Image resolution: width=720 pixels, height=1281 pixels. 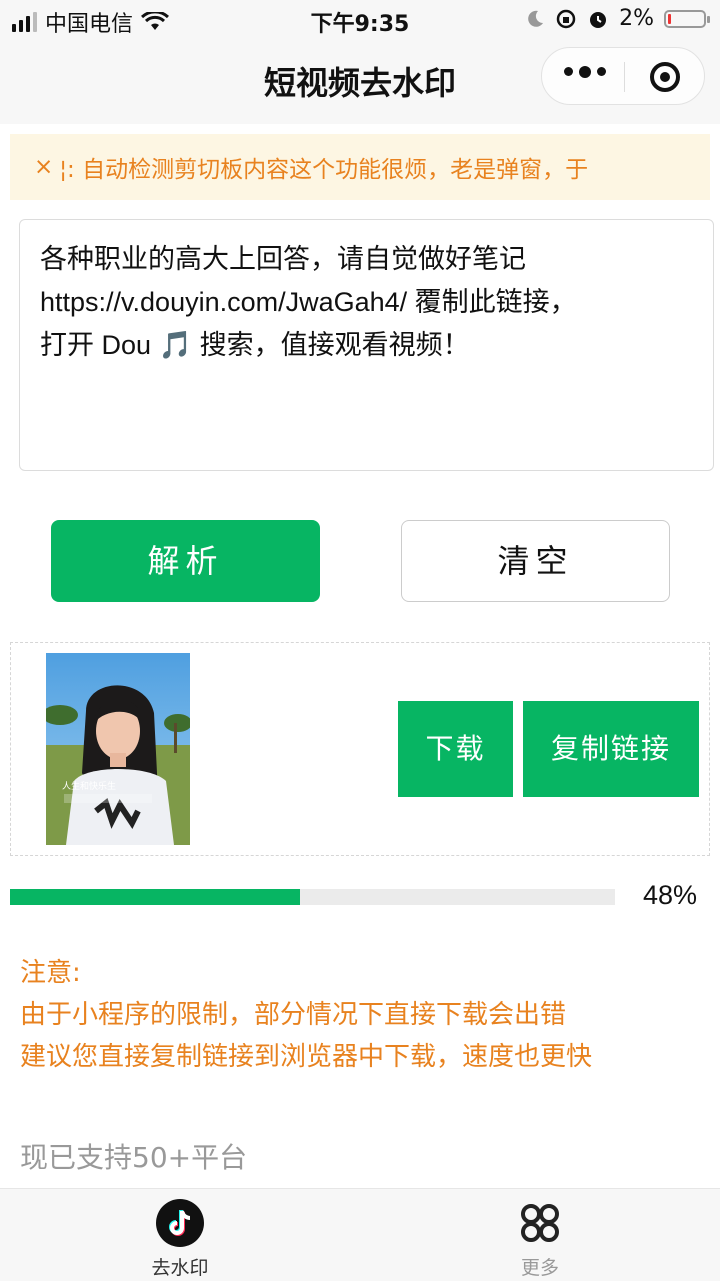 I want to click on mini-program-capsule, so click(x=623, y=76).